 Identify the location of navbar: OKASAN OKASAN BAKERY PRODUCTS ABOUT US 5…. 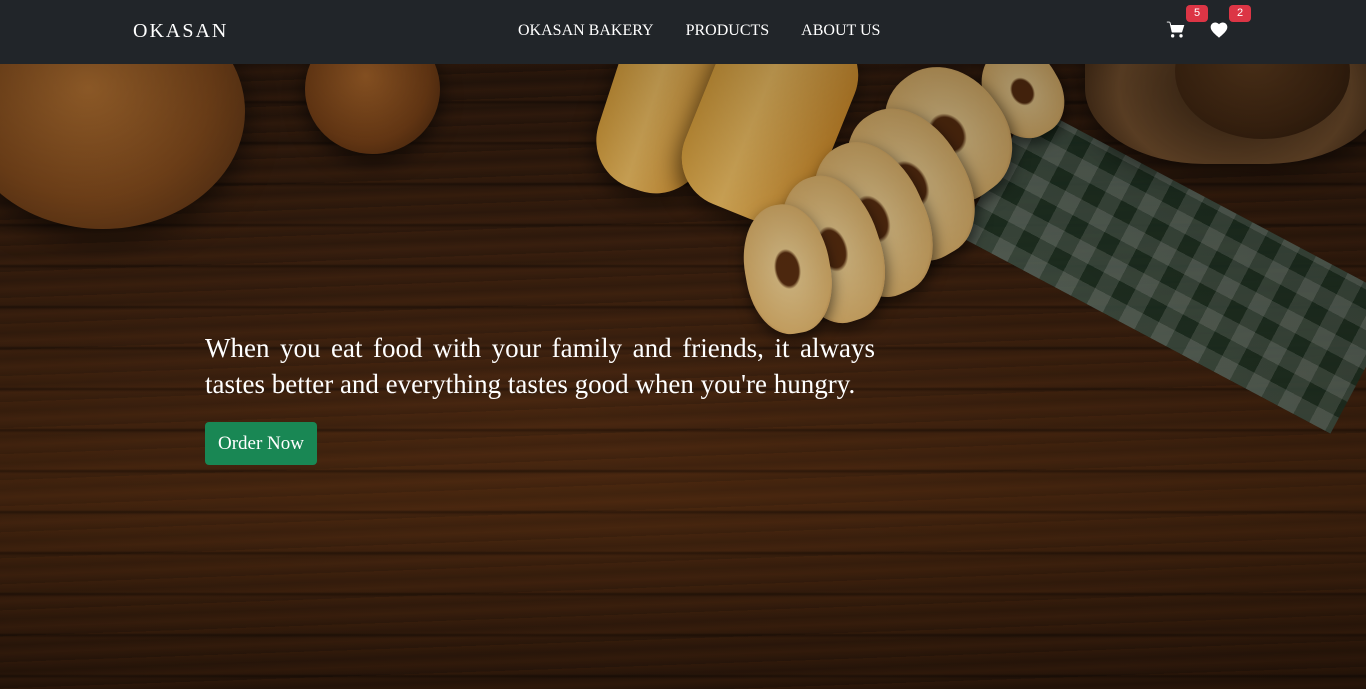
(683, 32).